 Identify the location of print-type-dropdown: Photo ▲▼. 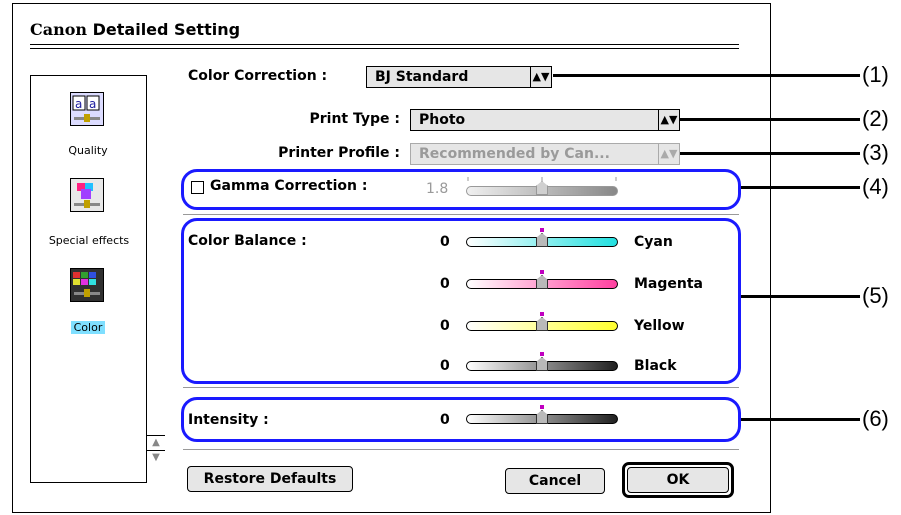
(545, 120).